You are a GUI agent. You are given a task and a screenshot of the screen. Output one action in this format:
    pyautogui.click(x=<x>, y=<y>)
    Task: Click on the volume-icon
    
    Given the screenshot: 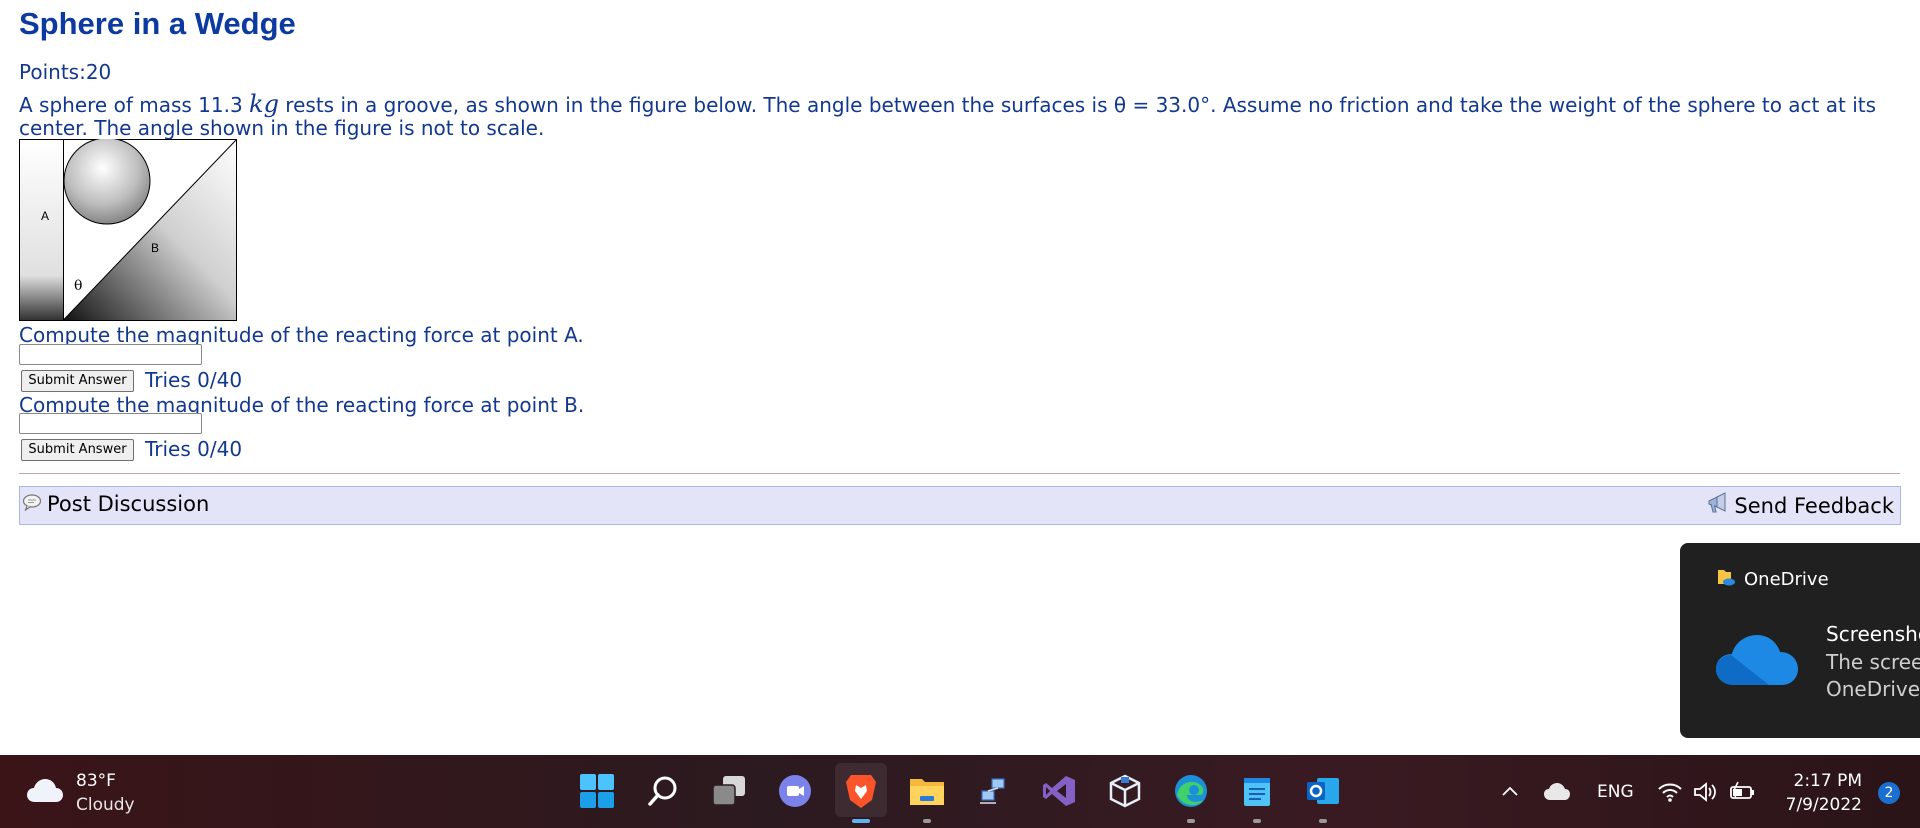 What is the action you would take?
    pyautogui.click(x=1706, y=791)
    